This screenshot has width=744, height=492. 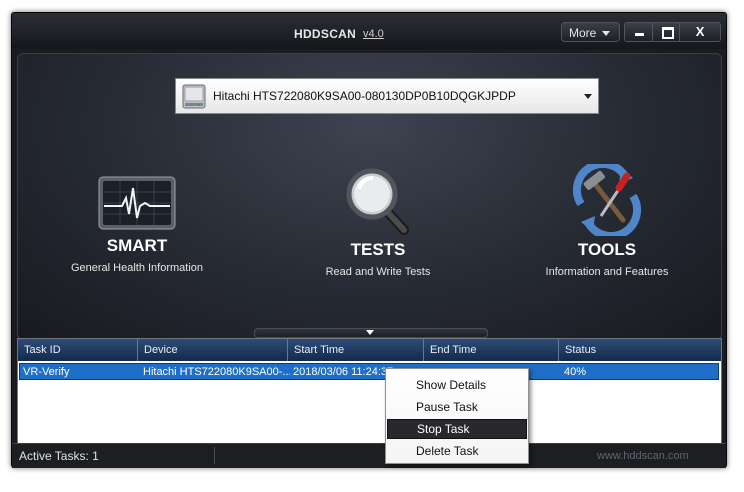 What do you see at coordinates (457, 407) in the screenshot?
I see `menu-item-pause-task: Pause Task` at bounding box center [457, 407].